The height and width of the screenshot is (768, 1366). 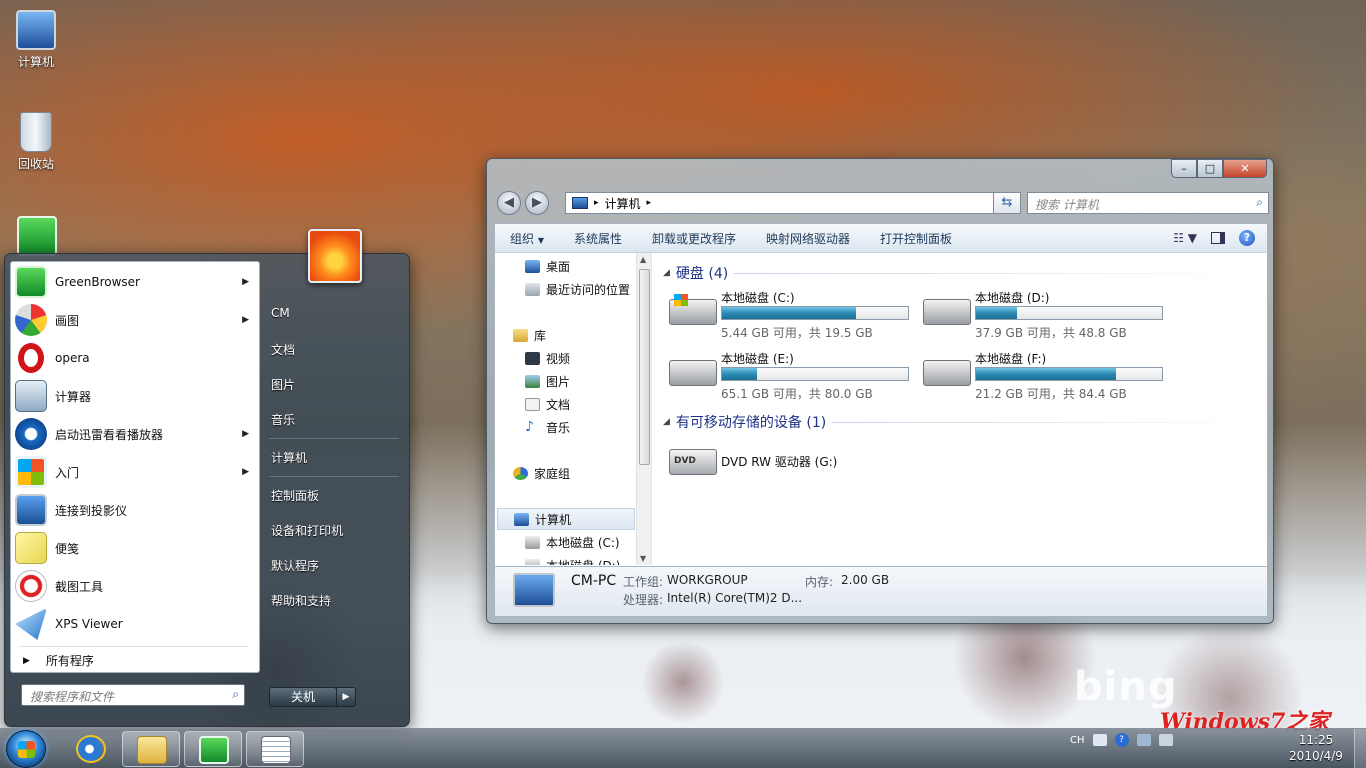 I want to click on taskbar-ie, so click(x=91, y=749).